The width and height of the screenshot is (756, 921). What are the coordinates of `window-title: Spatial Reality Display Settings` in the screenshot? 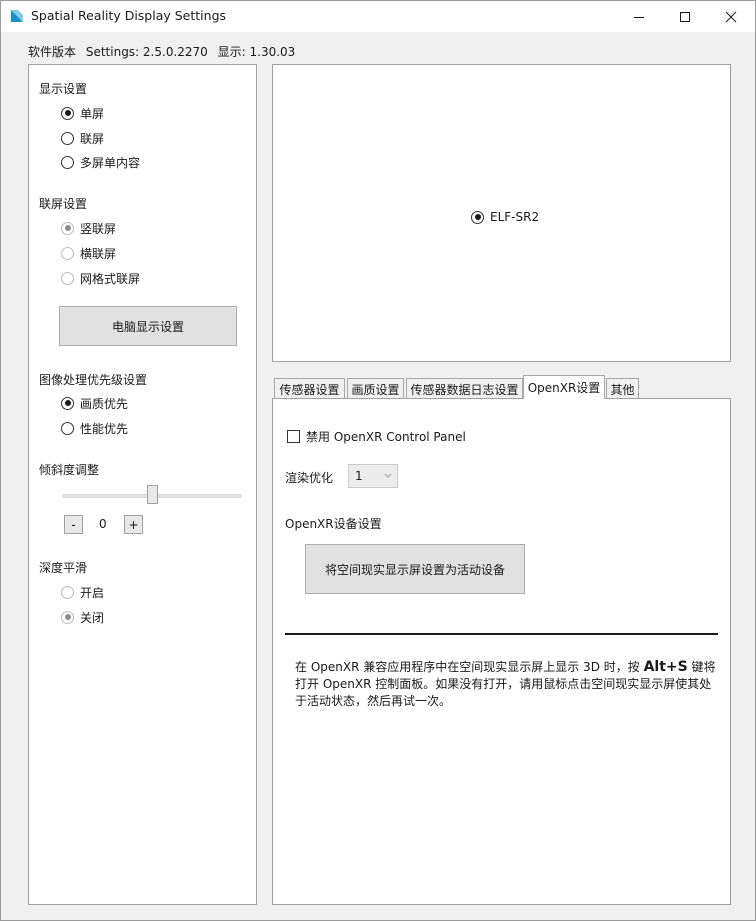 It's located at (129, 15).